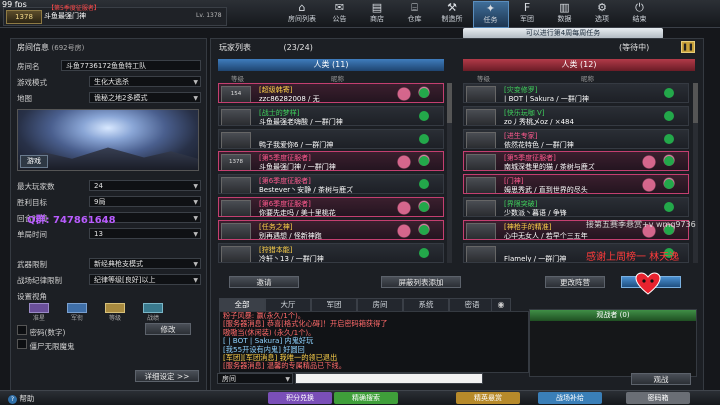 Image resolution: width=720 pixels, height=405 pixels. Describe the element at coordinates (331, 229) in the screenshot. I see `player-slot: [任务之神] 别再遇想 / 怪新神跑` at that location.